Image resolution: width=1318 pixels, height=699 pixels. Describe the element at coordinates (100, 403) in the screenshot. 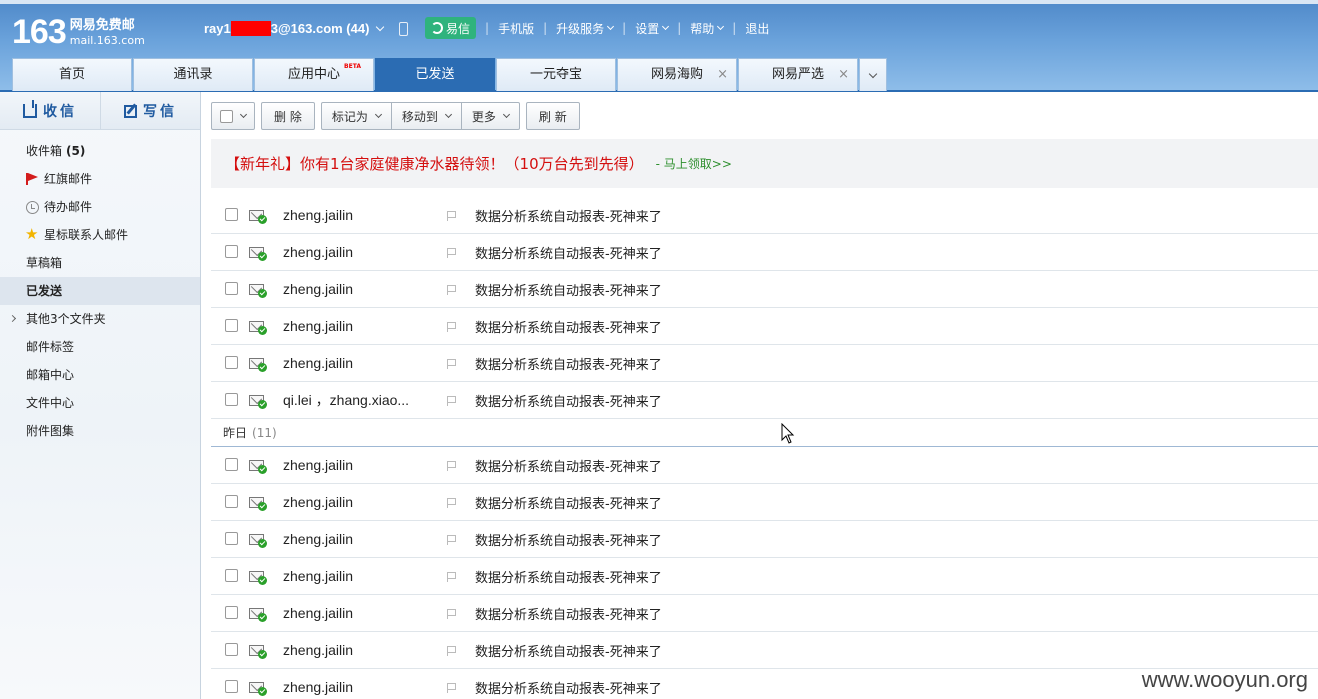

I see `folder-file-center: 文件中心` at that location.